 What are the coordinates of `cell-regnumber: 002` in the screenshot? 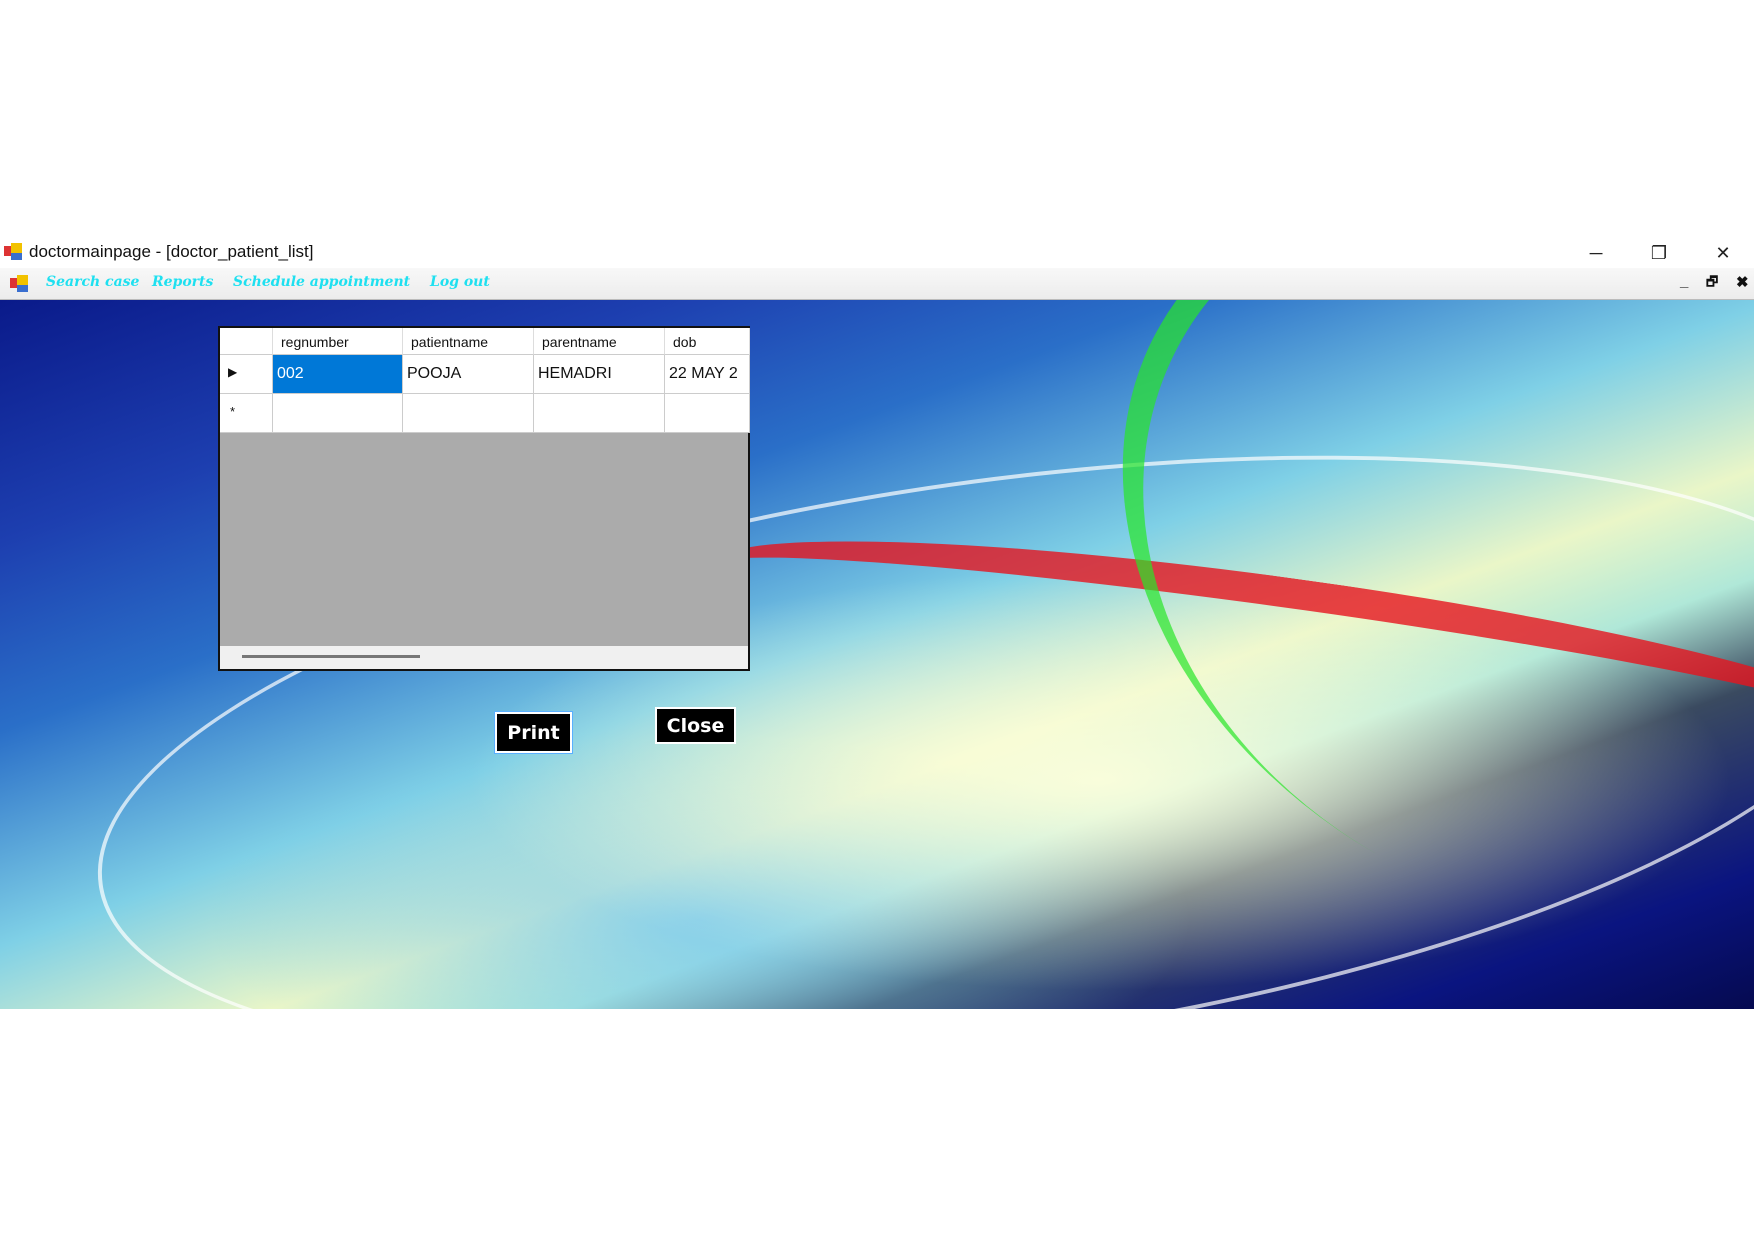 It's located at (338, 374).